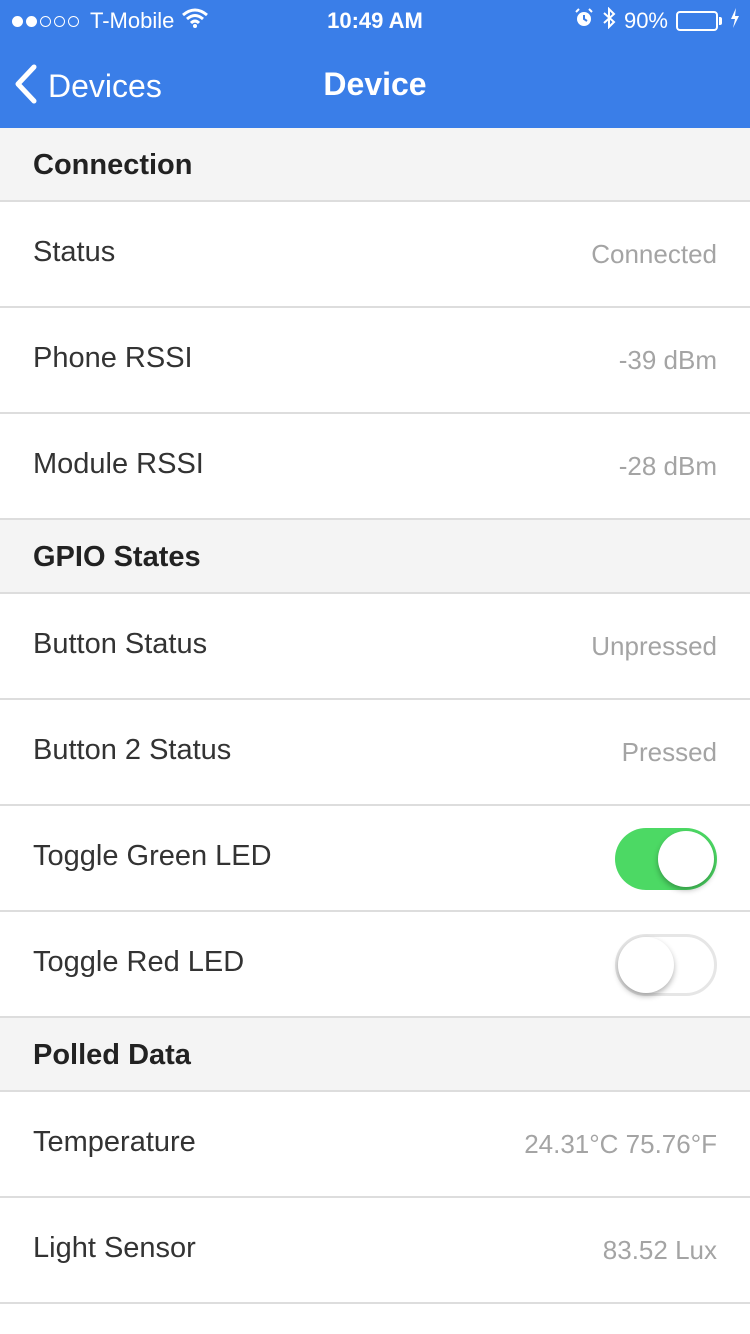 The height and width of the screenshot is (1334, 750). I want to click on row-value: -28 dBm, so click(667, 466).